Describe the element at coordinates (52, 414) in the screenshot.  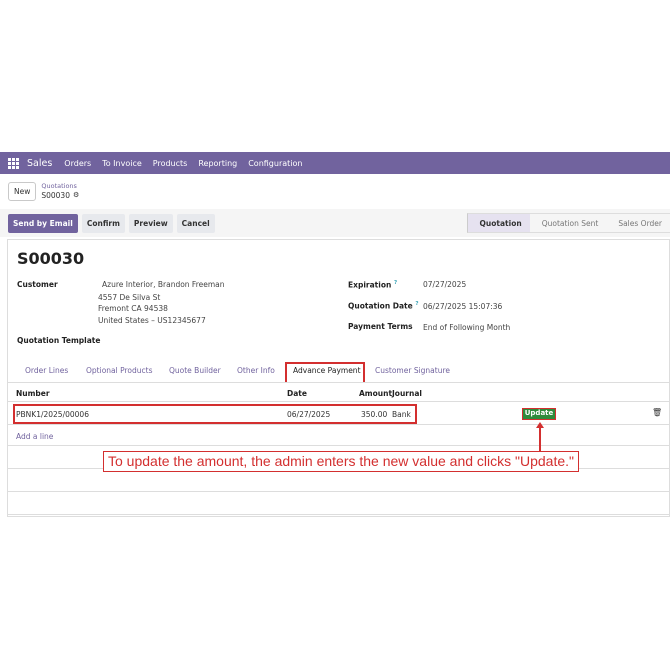
I see `cell-number: PBNK1/2025/00006` at that location.